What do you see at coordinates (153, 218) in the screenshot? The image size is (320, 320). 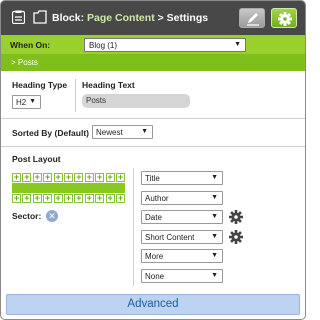 I see `layout-field-value: Date` at bounding box center [153, 218].